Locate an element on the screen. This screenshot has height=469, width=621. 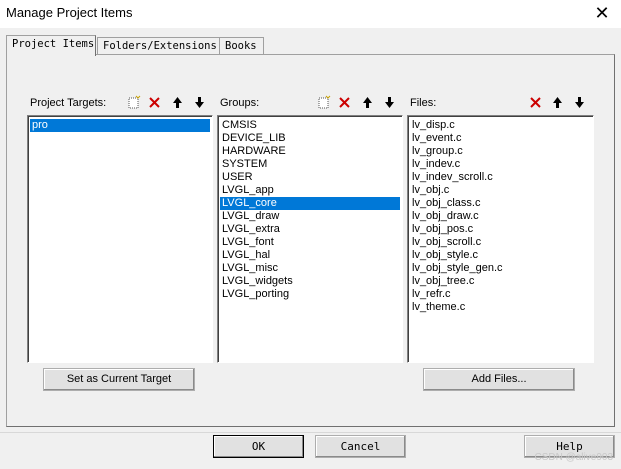
new-group-button is located at coordinates (323, 102).